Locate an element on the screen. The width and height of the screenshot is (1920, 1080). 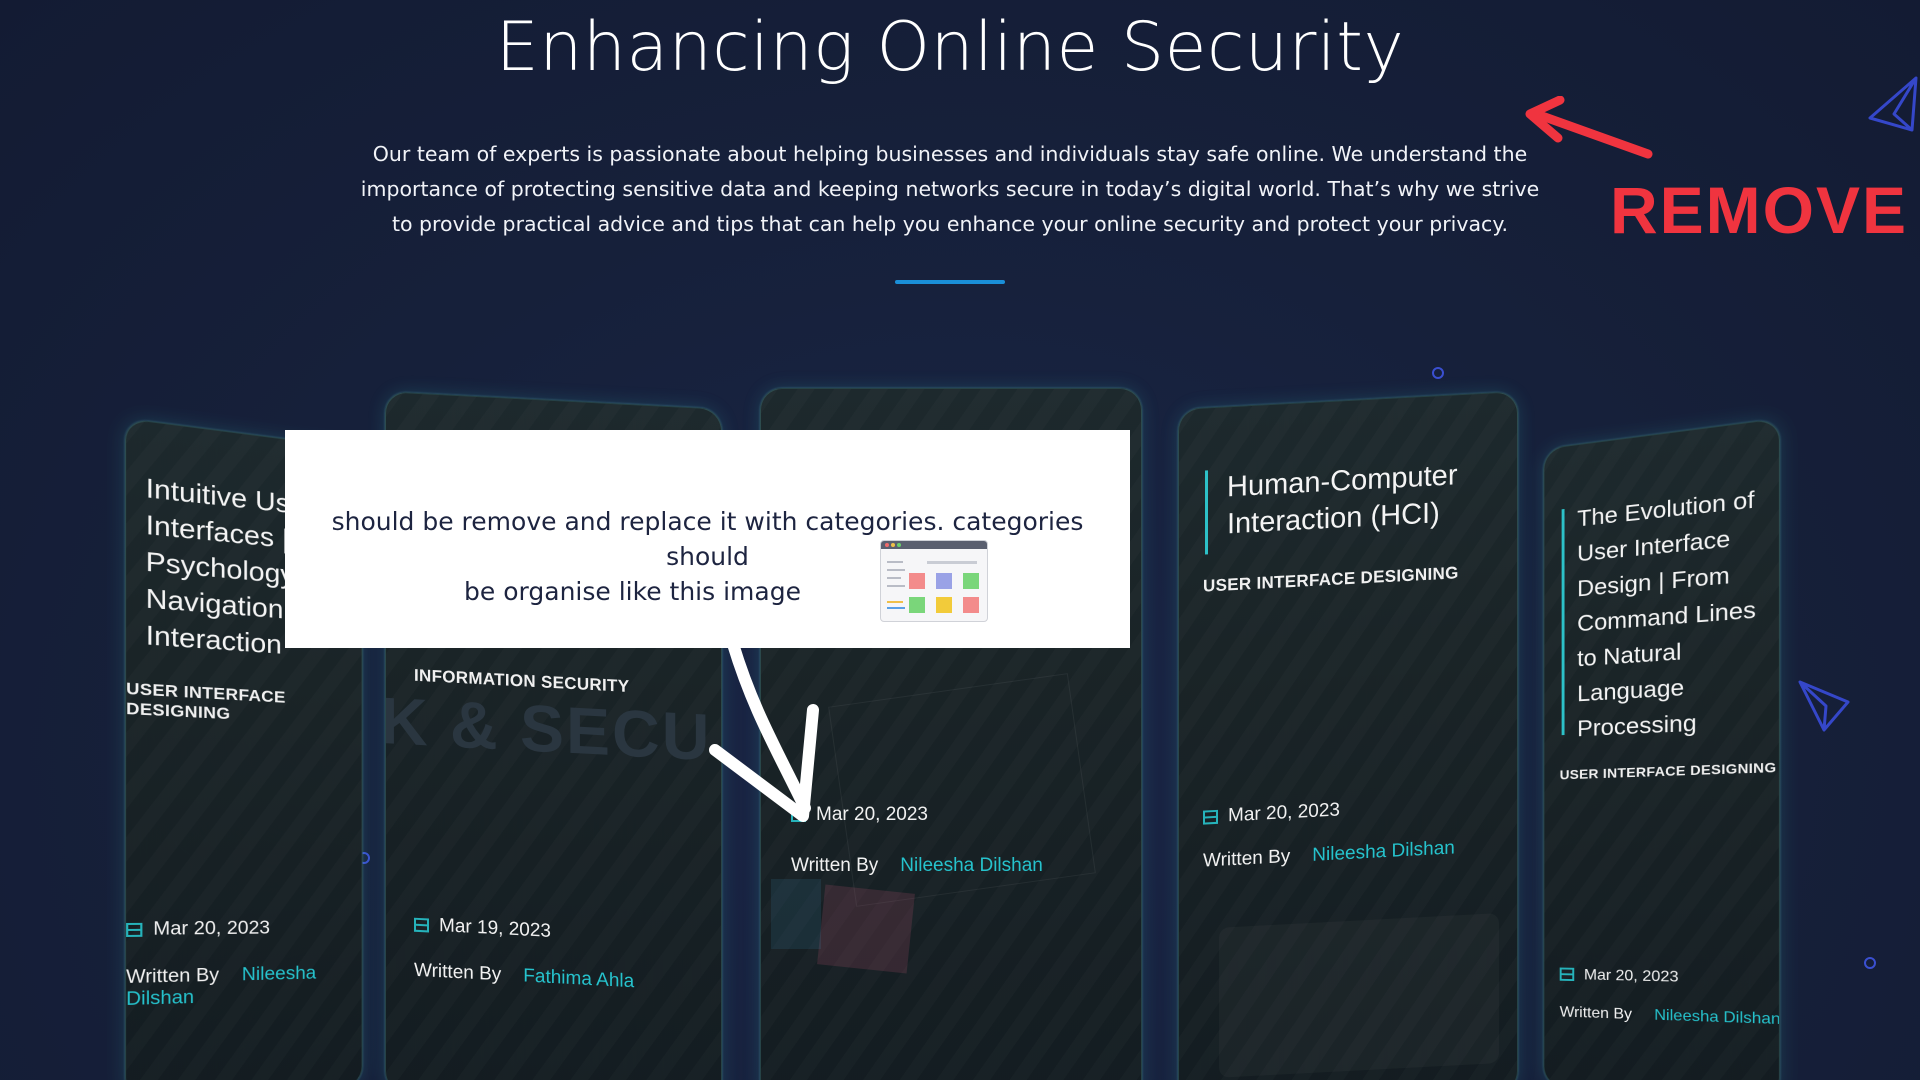
card-background-text: K & SECU is located at coordinates (548, 728).